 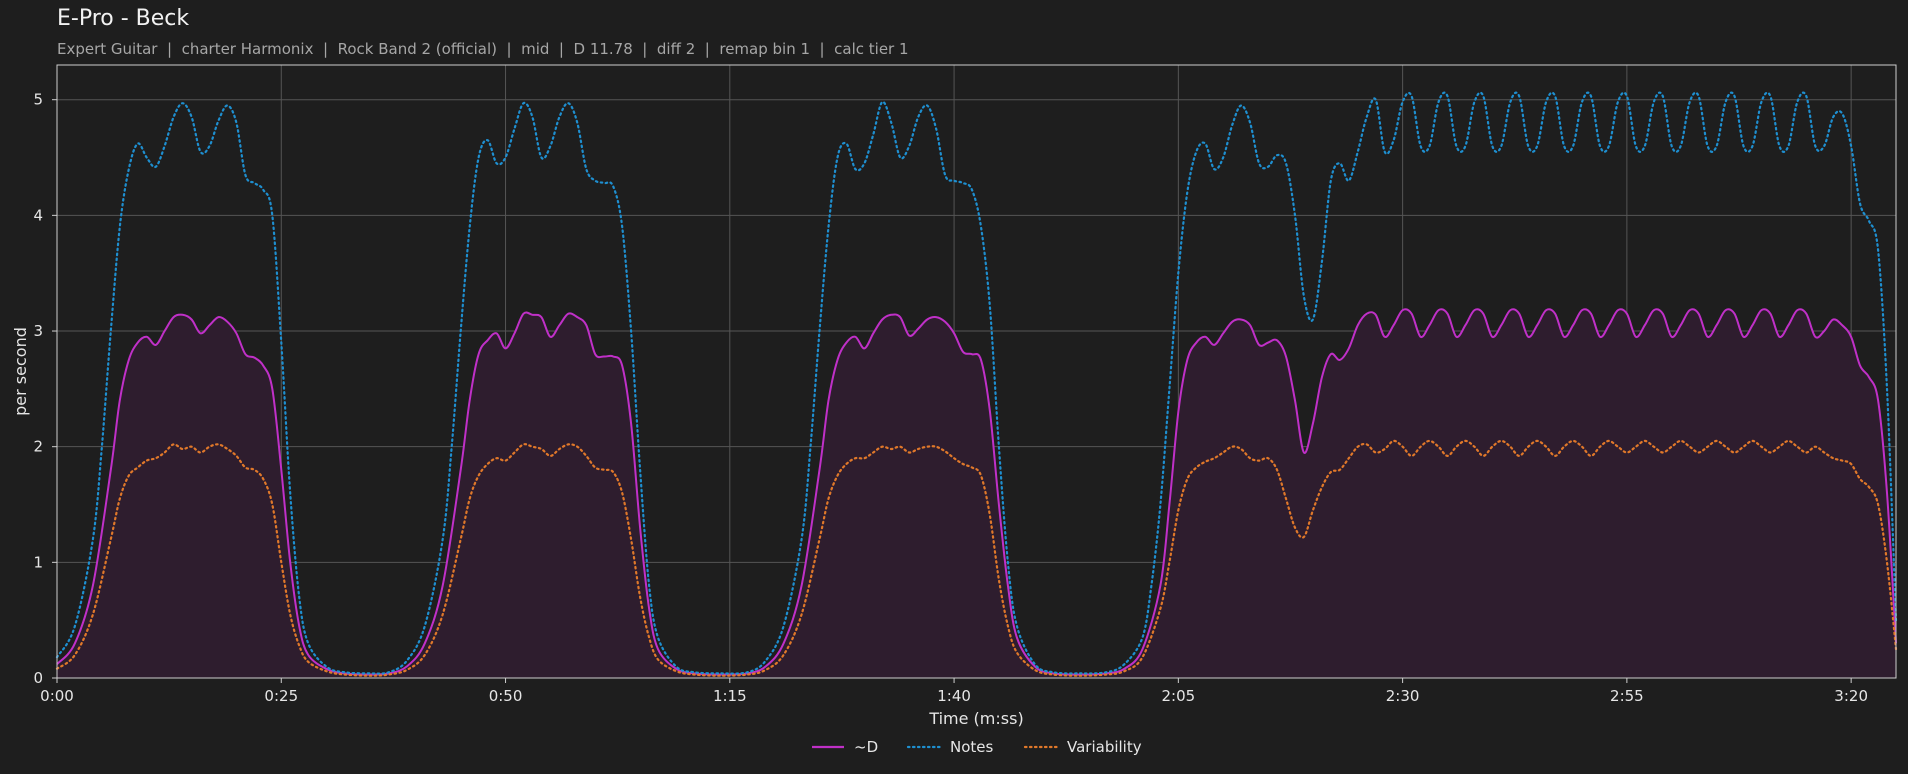 I want to click on x-tick-label: 1:15, so click(x=730, y=696).